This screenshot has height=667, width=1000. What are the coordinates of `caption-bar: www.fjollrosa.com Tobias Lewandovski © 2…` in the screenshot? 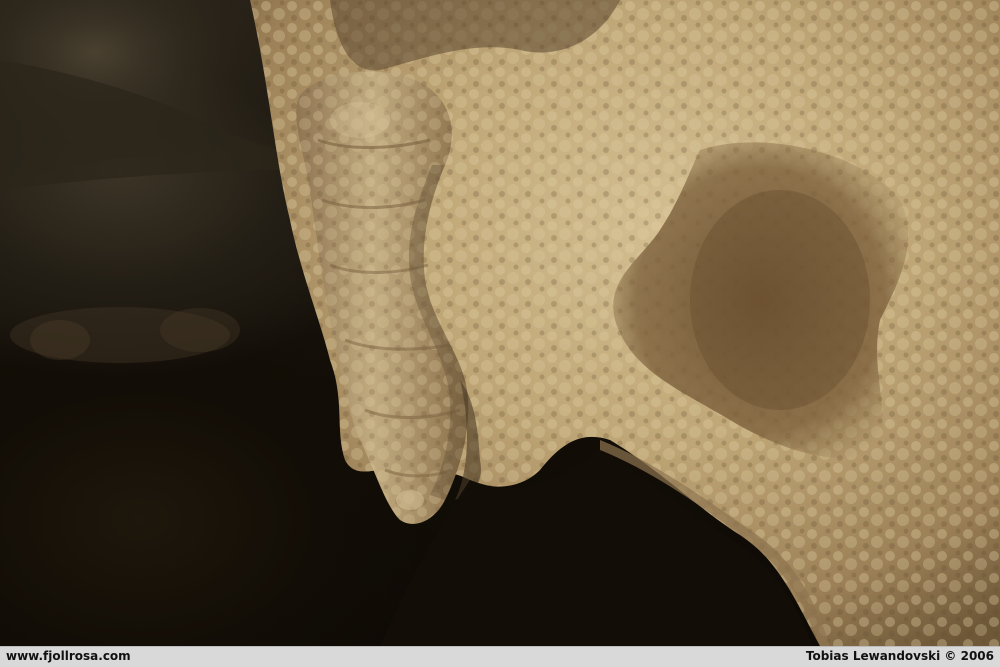 It's located at (500, 656).